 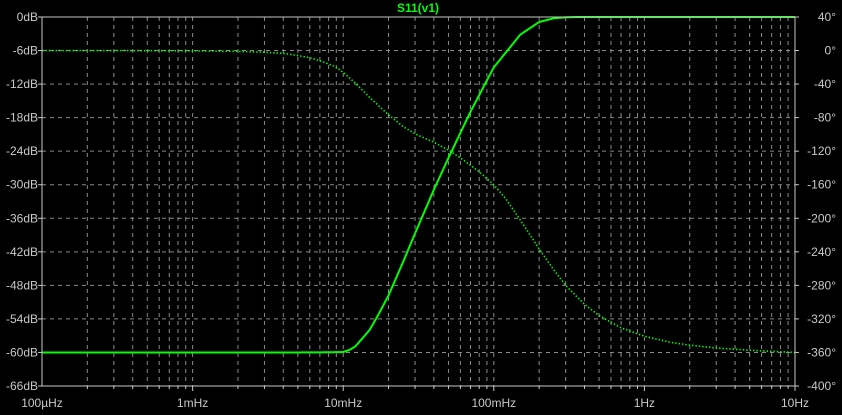 What do you see at coordinates (795, 403) in the screenshot?
I see `x-tick-label: 10Hz` at bounding box center [795, 403].